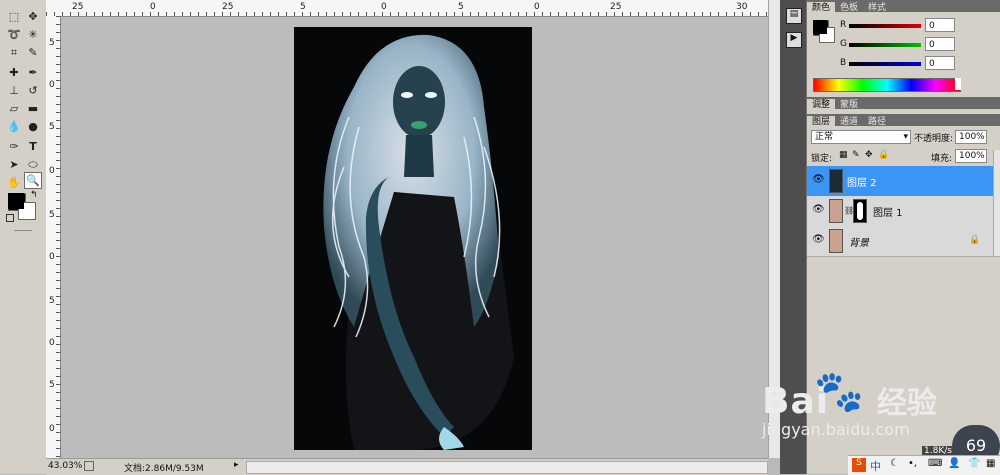  Describe the element at coordinates (875, 466) in the screenshot. I see `ime-lang-indicator: 中` at that location.